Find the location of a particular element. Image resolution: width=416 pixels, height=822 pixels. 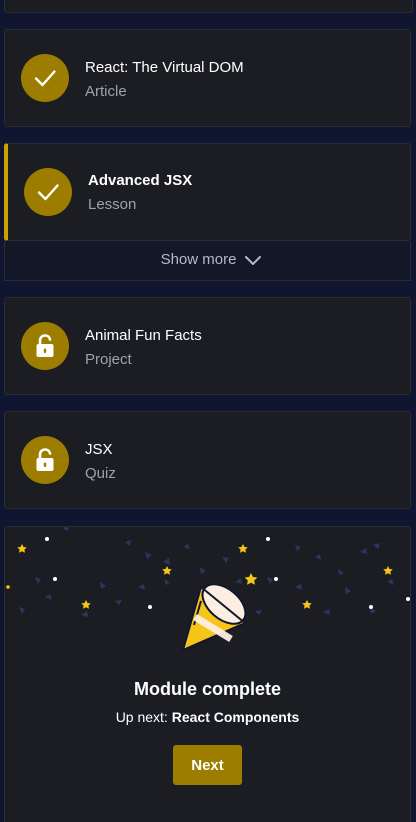

up-next-text: Up next: React Components is located at coordinates (207, 717).